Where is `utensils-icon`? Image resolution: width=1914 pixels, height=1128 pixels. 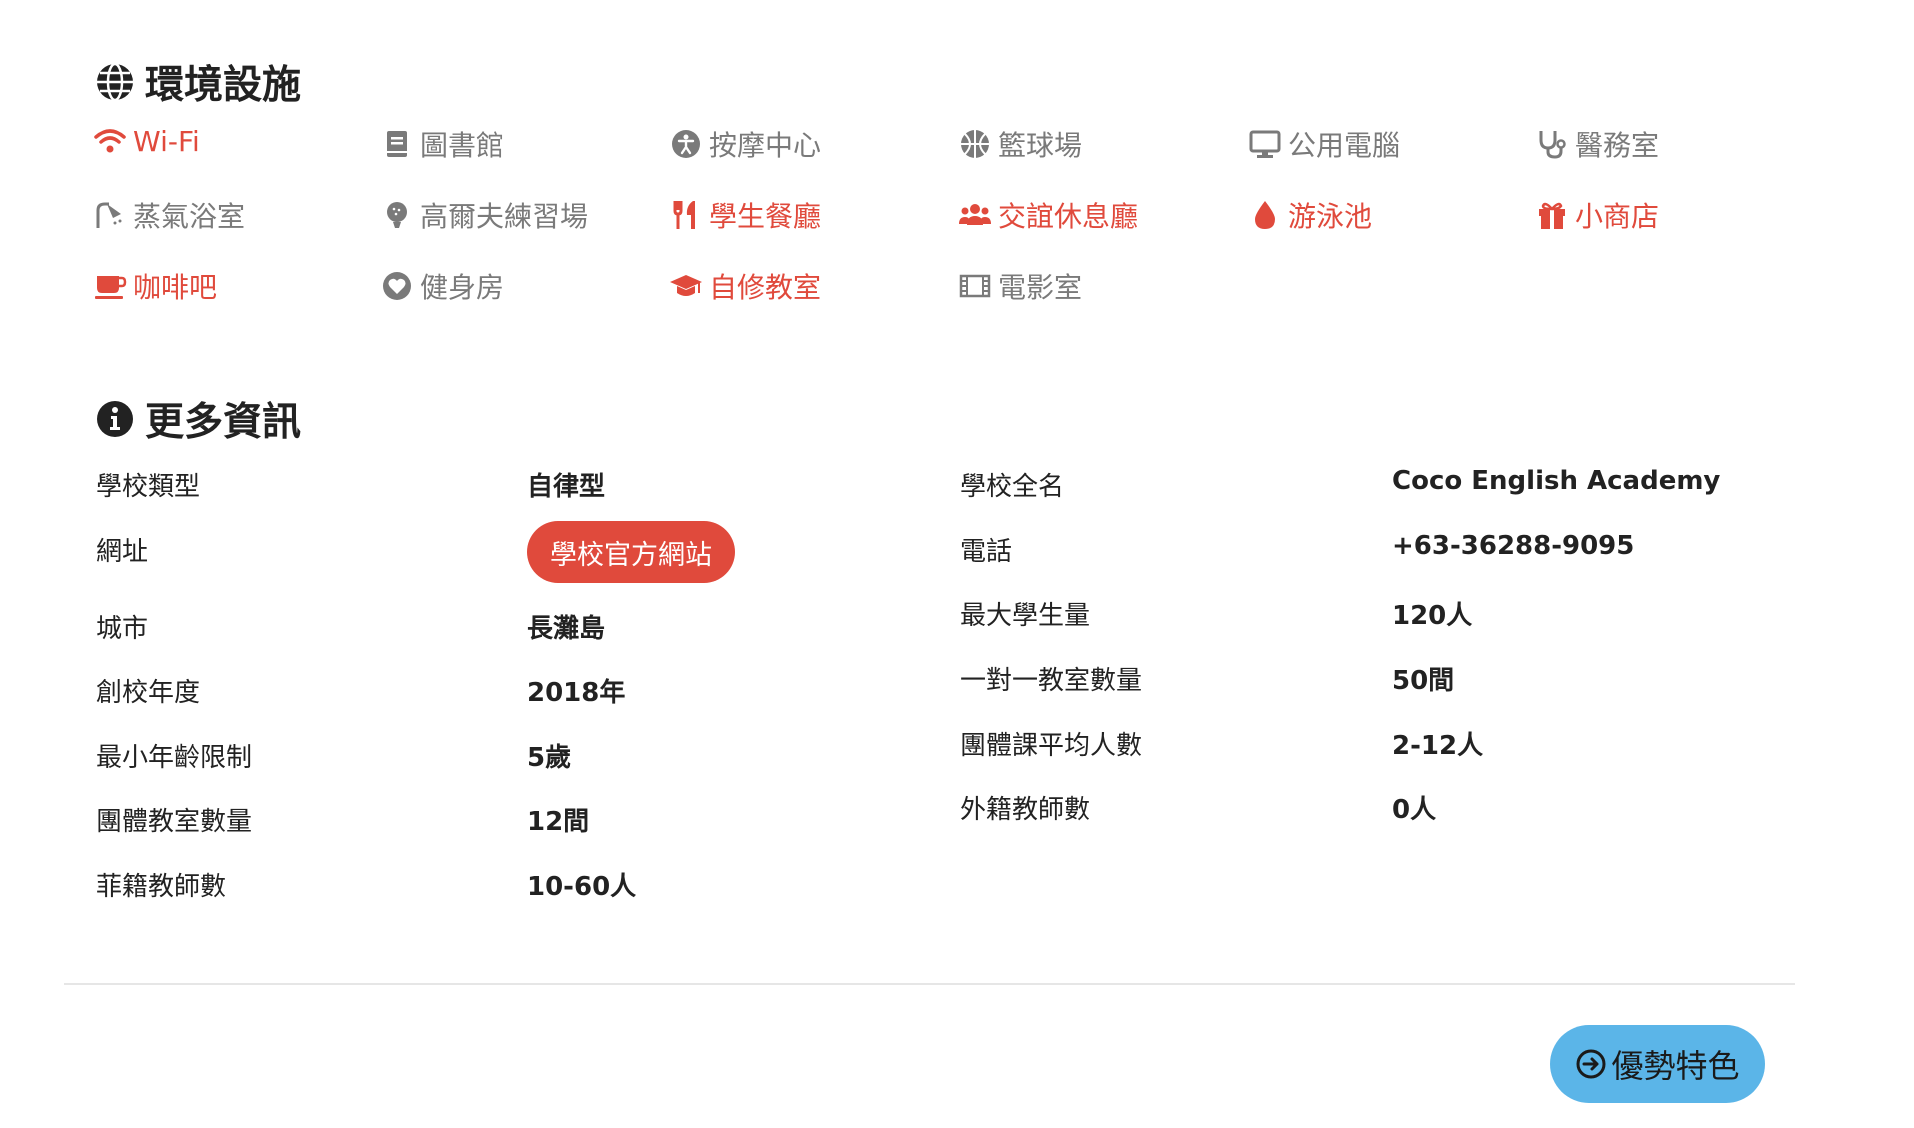 utensils-icon is located at coordinates (686, 215).